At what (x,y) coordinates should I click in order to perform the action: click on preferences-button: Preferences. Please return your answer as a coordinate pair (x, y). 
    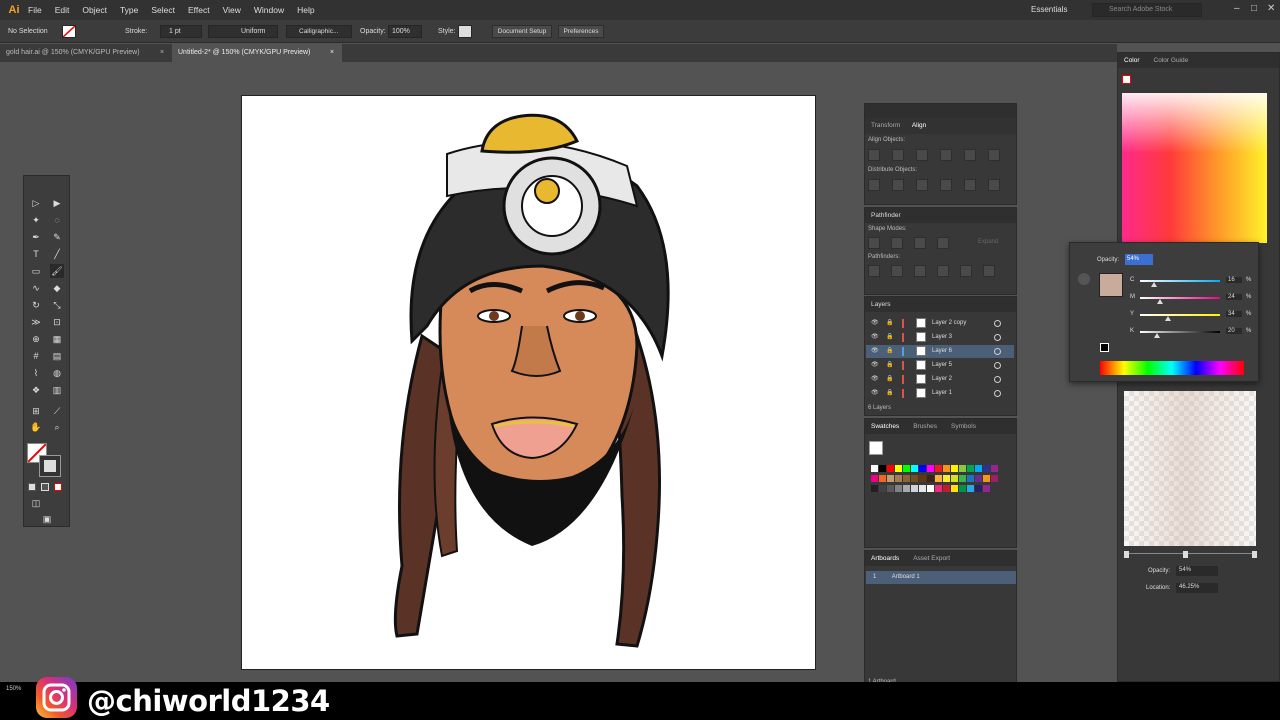
    Looking at the image, I should click on (581, 31).